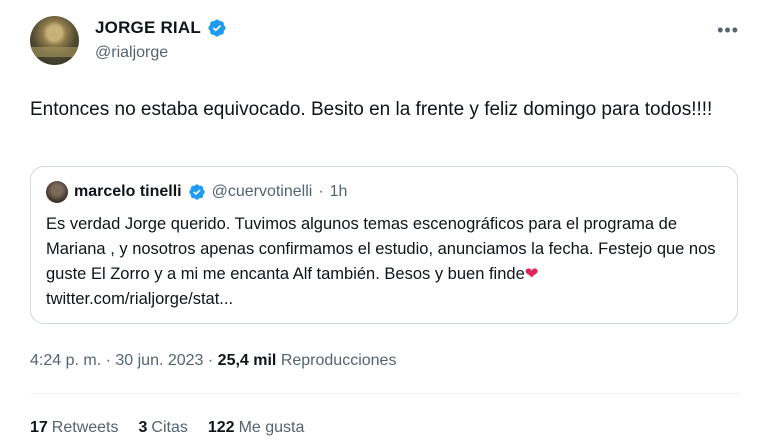 The image size is (767, 448). Describe the element at coordinates (247, 360) in the screenshot. I see `views-count: 25,4 mil` at that location.